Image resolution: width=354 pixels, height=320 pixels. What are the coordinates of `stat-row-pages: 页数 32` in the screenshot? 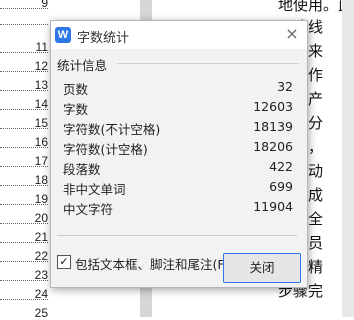 It's located at (178, 89).